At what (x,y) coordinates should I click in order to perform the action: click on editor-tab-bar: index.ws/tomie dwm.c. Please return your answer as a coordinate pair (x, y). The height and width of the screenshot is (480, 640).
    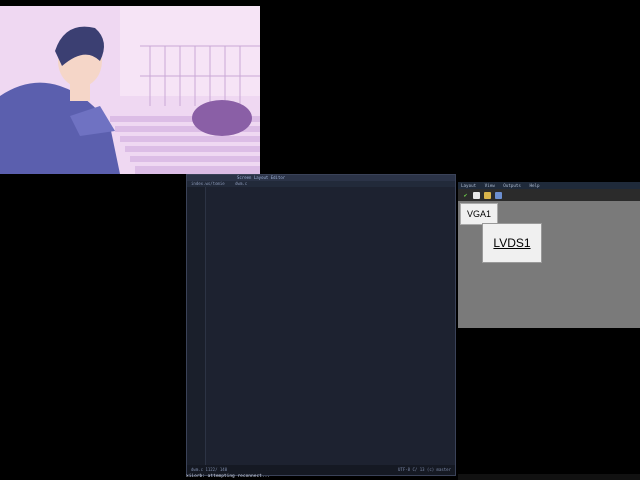
    Looking at the image, I should click on (321, 184).